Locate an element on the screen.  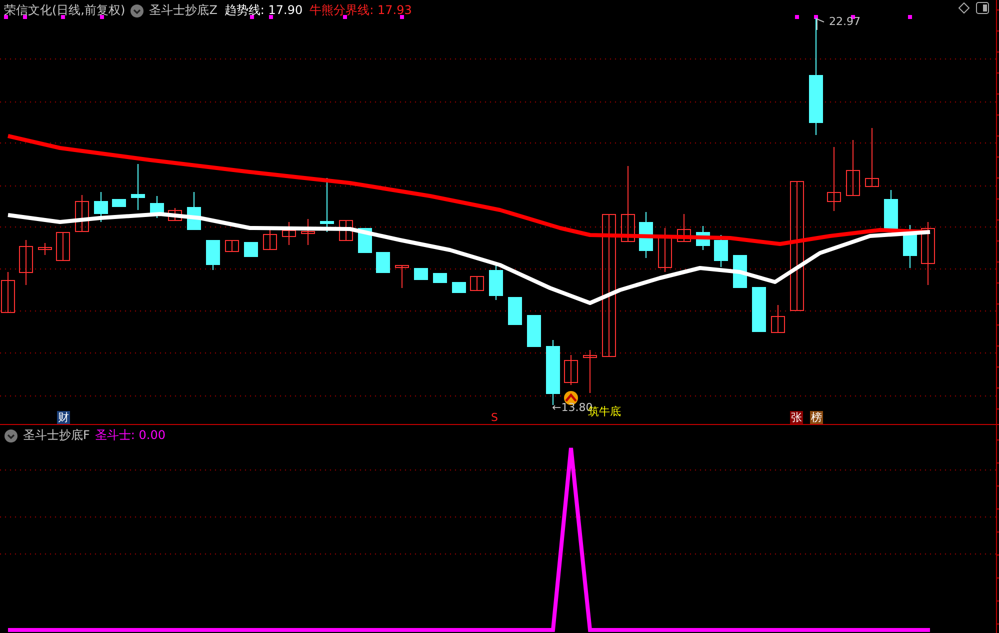
event-marker: 榜 is located at coordinates (816, 417).